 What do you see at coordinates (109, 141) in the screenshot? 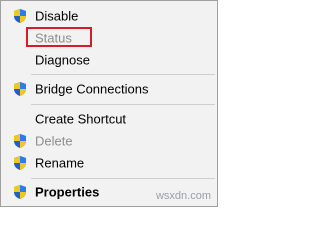
I see `menu-item-delete: Delete` at bounding box center [109, 141].